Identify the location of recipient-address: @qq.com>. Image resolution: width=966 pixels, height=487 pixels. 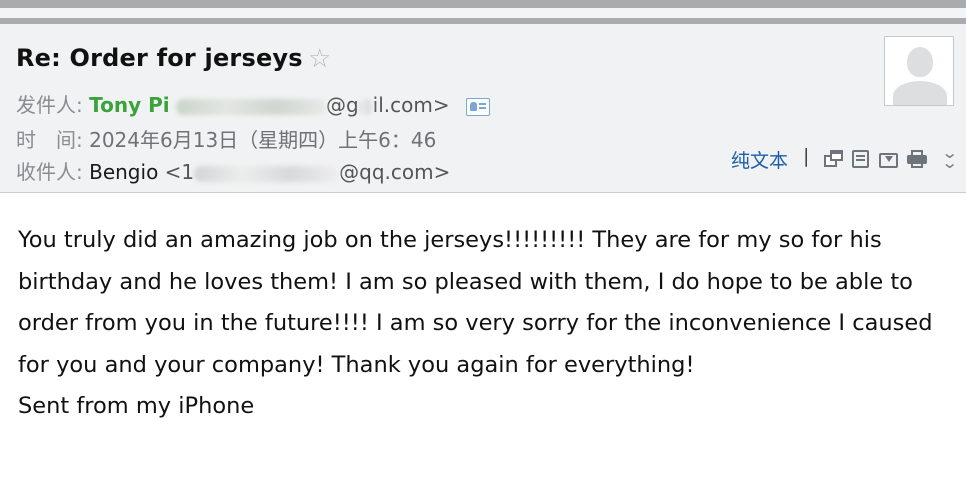
(395, 172).